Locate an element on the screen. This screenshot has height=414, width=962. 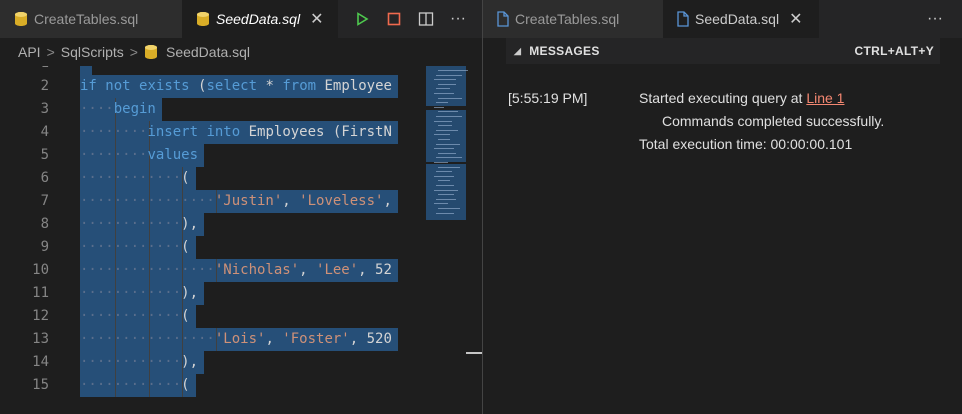
code-line: 6 ············( is located at coordinates (210, 178).